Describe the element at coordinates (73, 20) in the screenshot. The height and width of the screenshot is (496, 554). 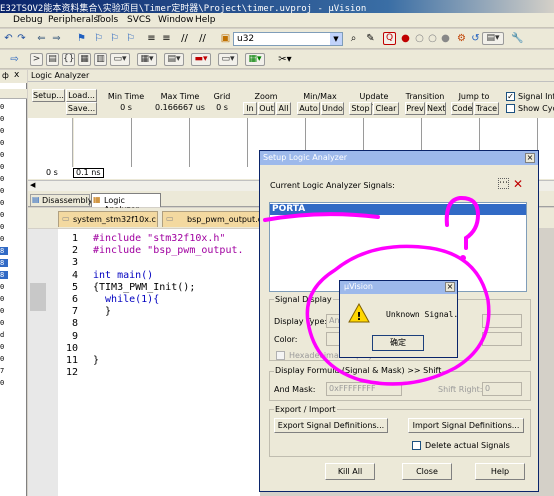
I see `menu-peripherals: Peripherals` at that location.